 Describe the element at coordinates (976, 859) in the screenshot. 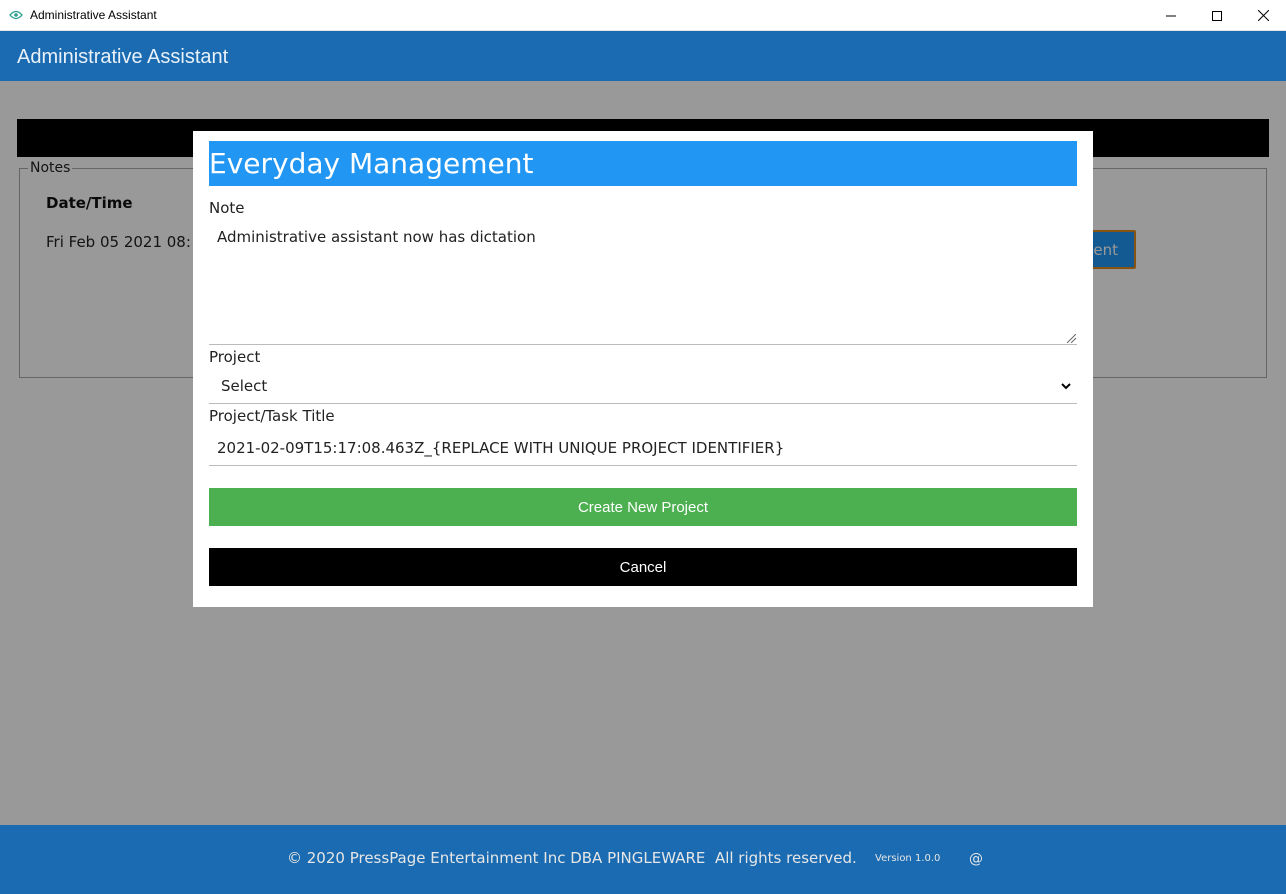

I see `at-link: @` at that location.